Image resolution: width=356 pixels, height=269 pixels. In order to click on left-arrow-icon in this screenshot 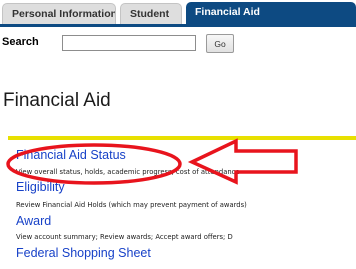, I will do `click(242, 161)`.